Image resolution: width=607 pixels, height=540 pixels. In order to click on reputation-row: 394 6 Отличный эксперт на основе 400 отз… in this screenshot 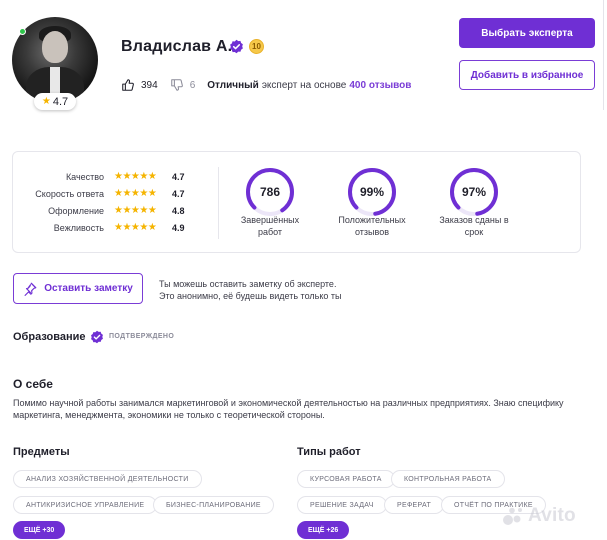, I will do `click(266, 85)`.